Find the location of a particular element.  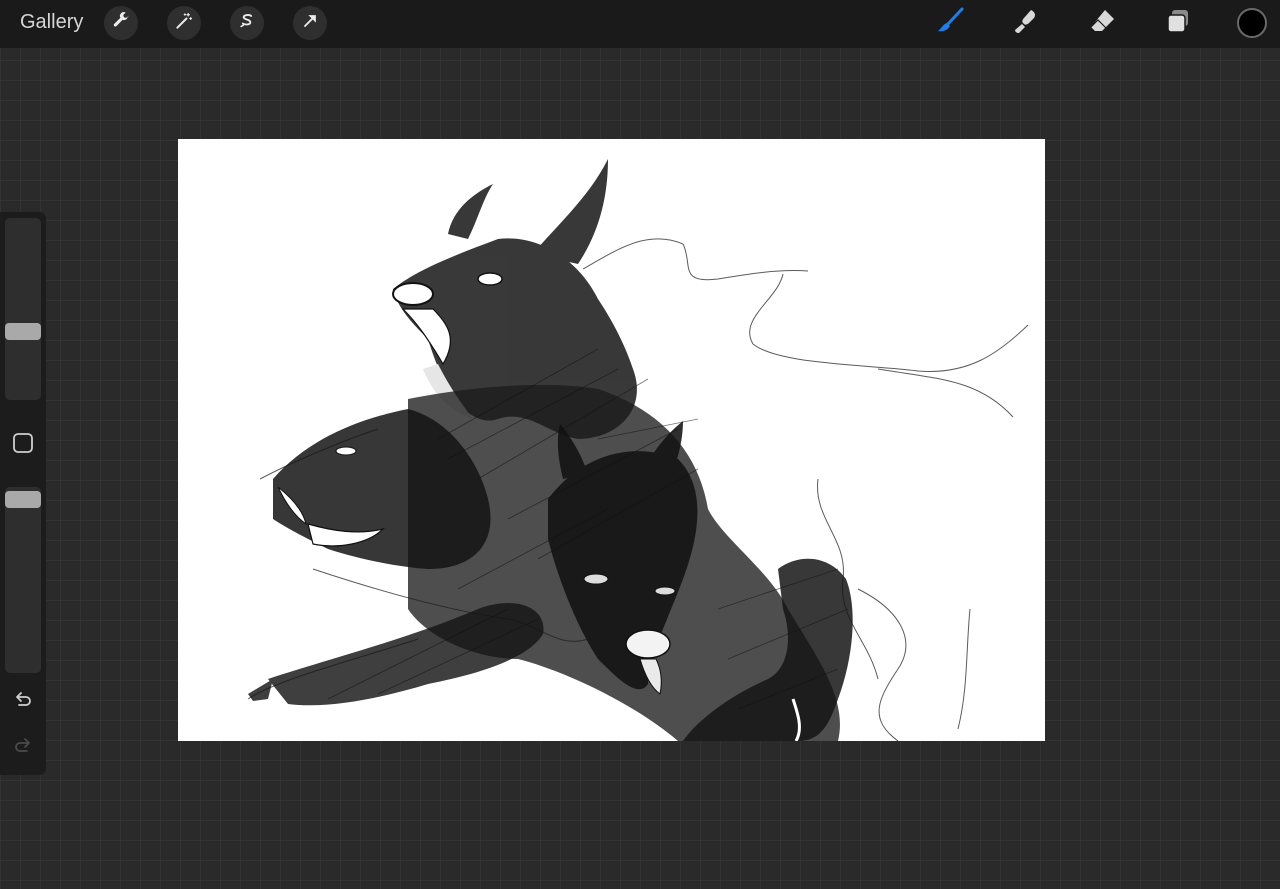

redo-icon is located at coordinates (23, 747).